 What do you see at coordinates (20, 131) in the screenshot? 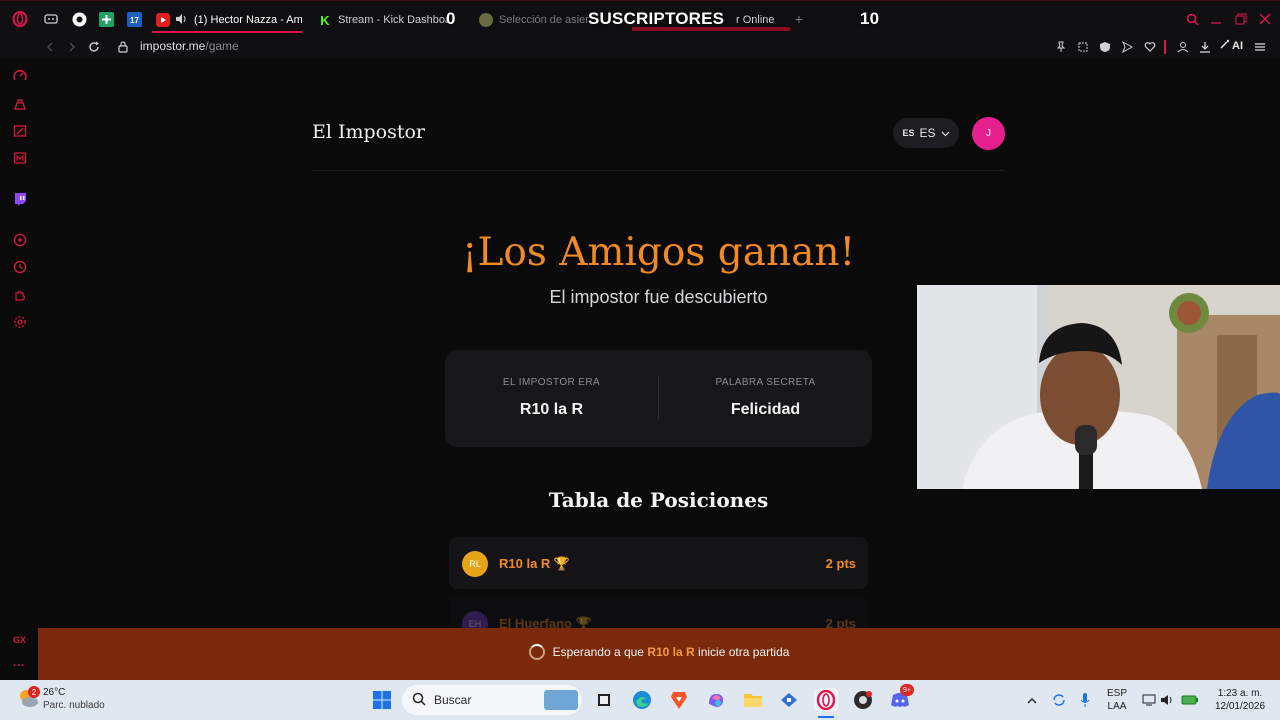
I see `news-icon` at bounding box center [20, 131].